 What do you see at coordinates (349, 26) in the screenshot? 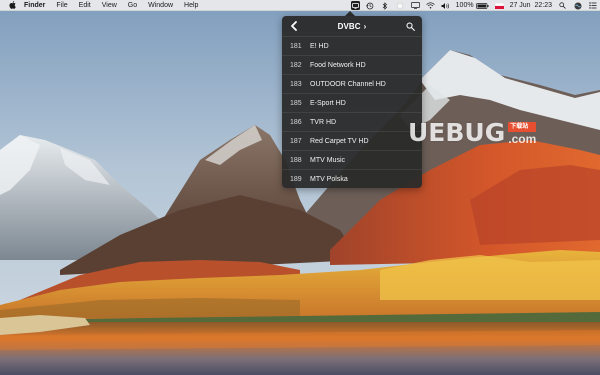
I see `popover-title: DVBC` at bounding box center [349, 26].